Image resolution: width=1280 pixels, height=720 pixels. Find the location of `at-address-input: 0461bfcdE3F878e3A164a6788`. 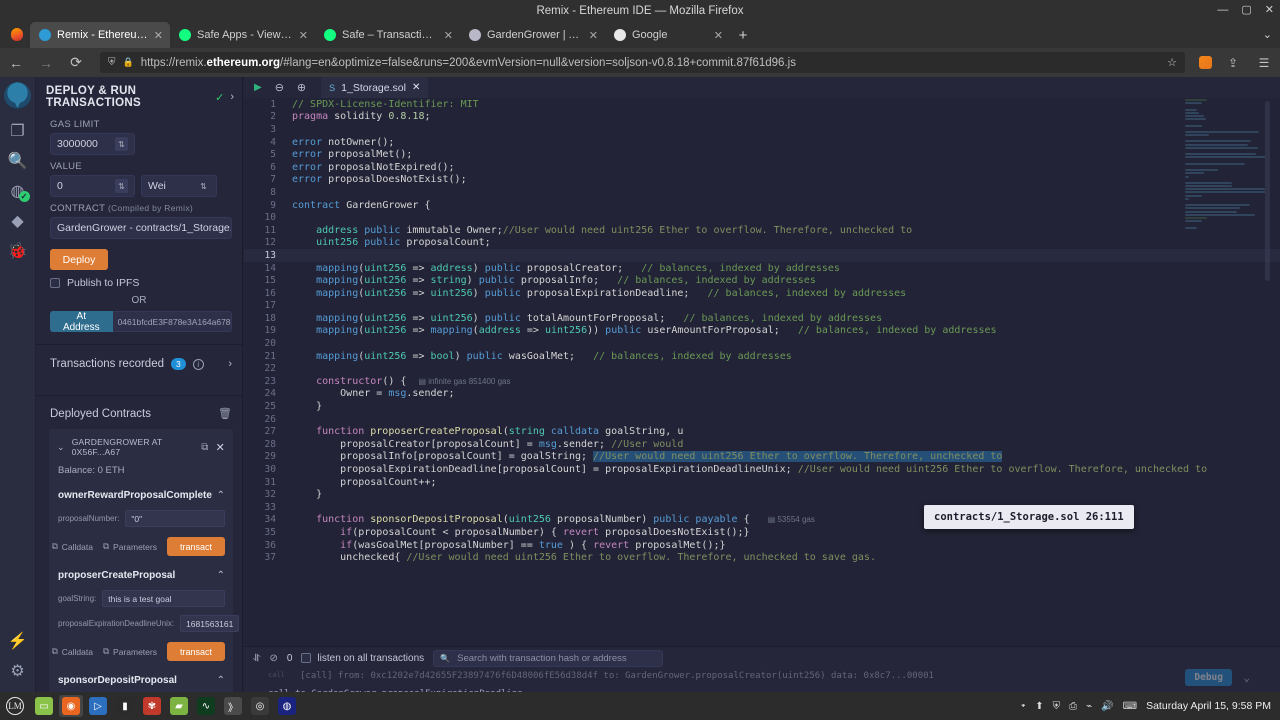

at-address-input: 0461bfcdE3F878e3A164a6788 is located at coordinates (172, 321).